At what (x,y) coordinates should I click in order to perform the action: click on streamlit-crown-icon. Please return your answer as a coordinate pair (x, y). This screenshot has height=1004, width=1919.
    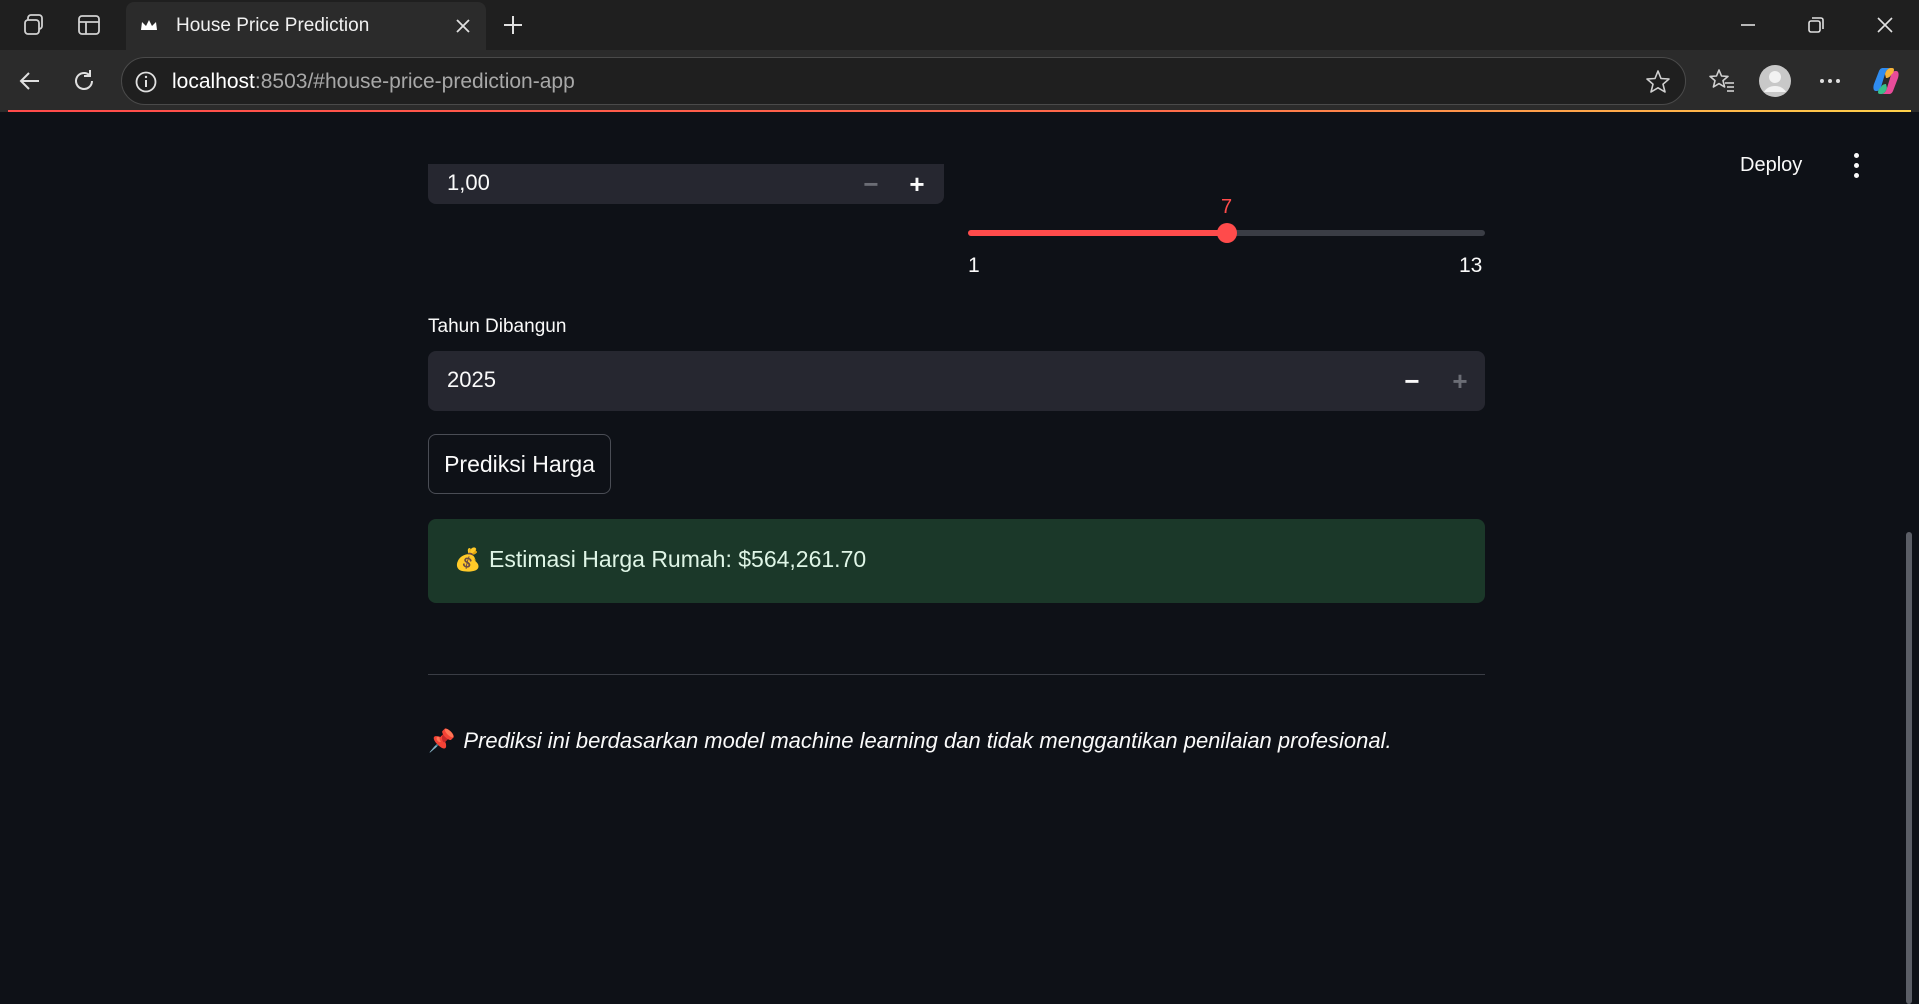
    Looking at the image, I should click on (149, 26).